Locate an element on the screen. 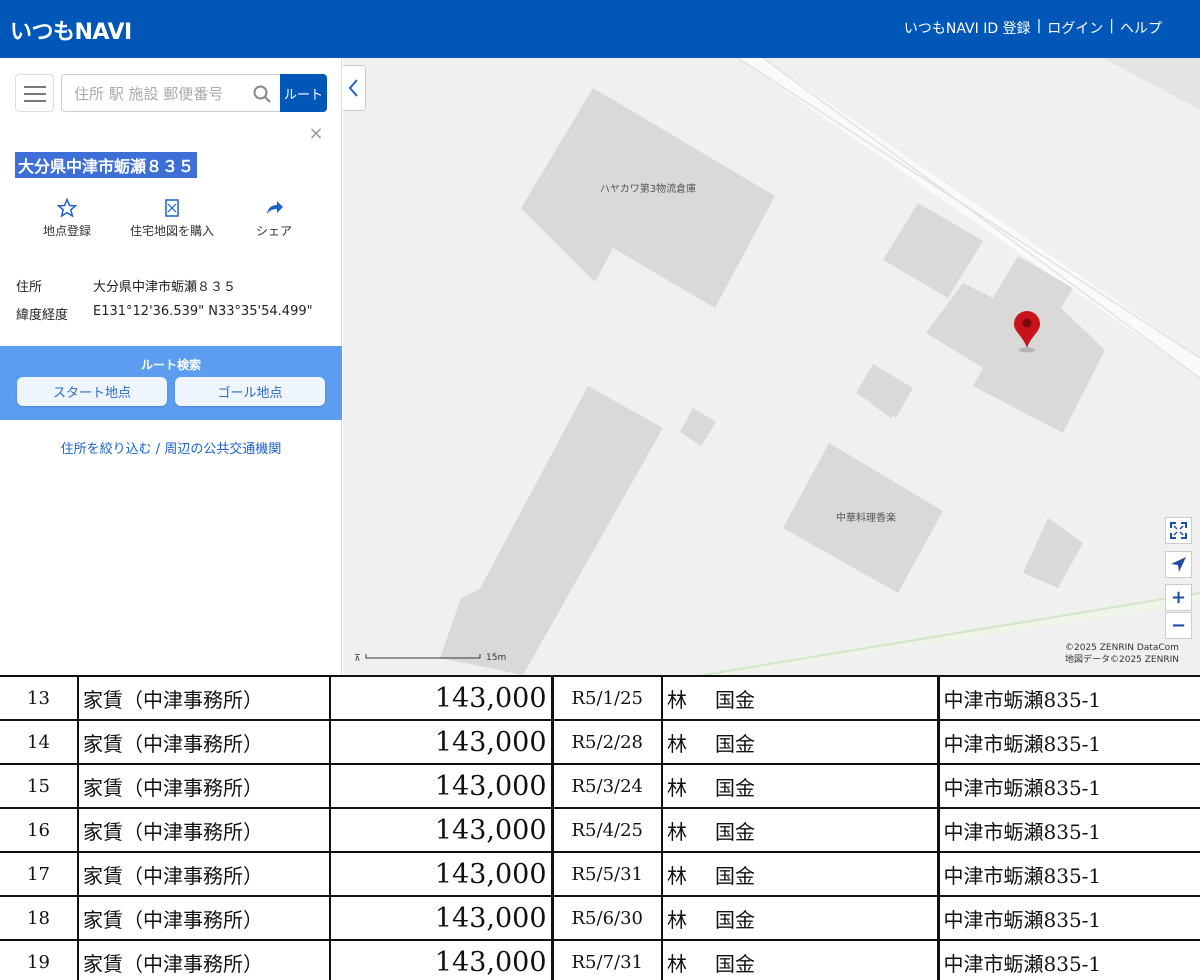  zoom-in-button: + is located at coordinates (1178, 597).